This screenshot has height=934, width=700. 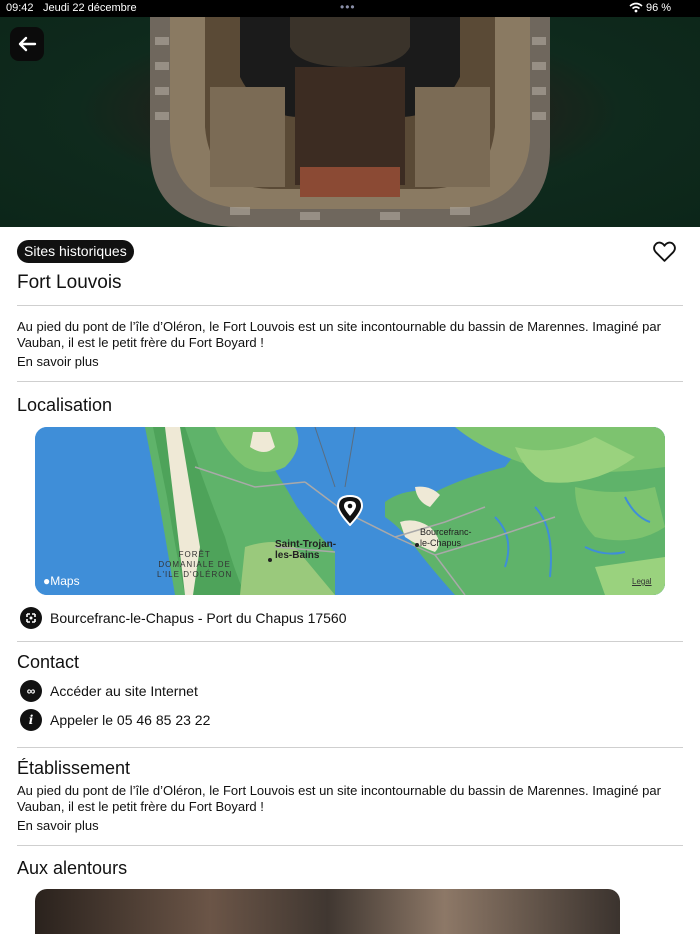 What do you see at coordinates (65, 405) in the screenshot?
I see `location-heading: Localisation` at bounding box center [65, 405].